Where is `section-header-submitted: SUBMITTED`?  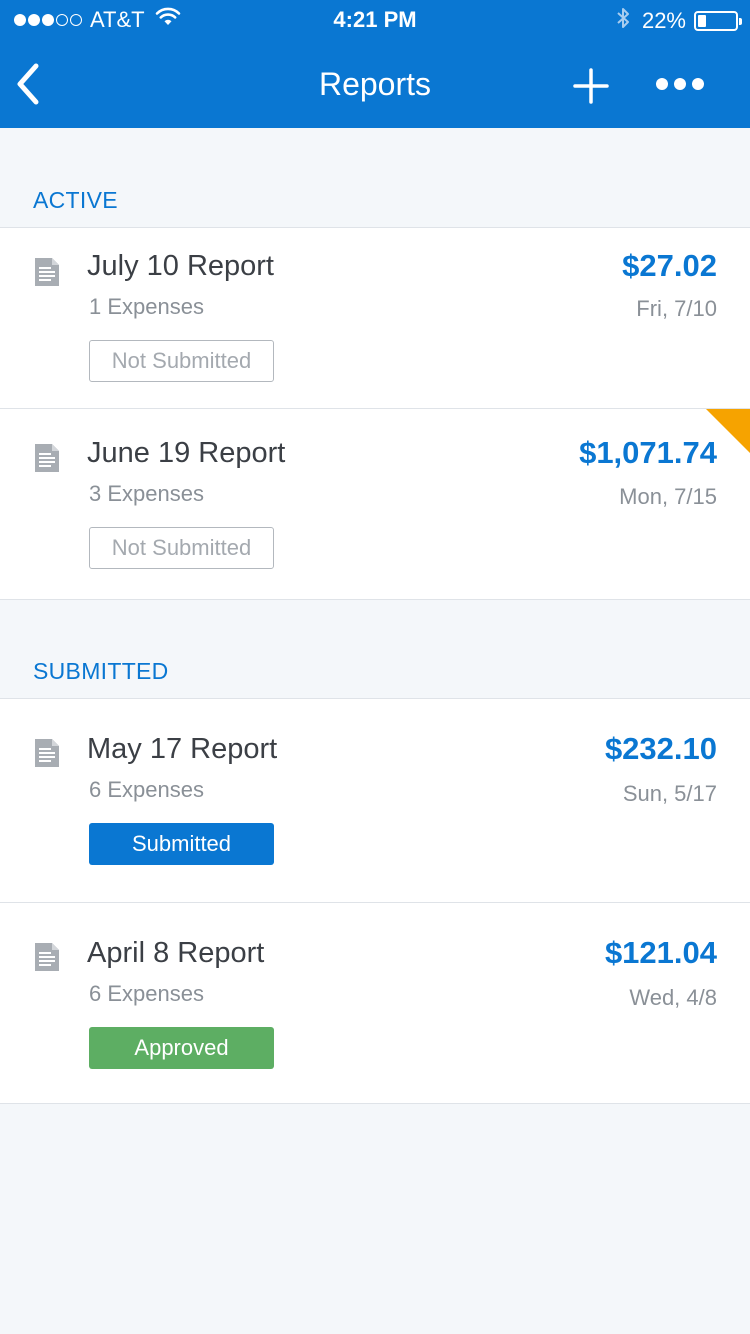 section-header-submitted: SUBMITTED is located at coordinates (101, 671).